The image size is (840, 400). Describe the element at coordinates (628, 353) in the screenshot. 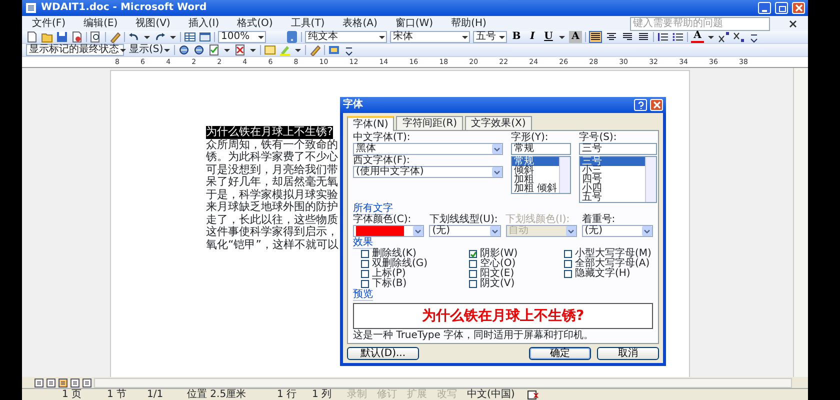

I see `dialog-button: 取消` at that location.